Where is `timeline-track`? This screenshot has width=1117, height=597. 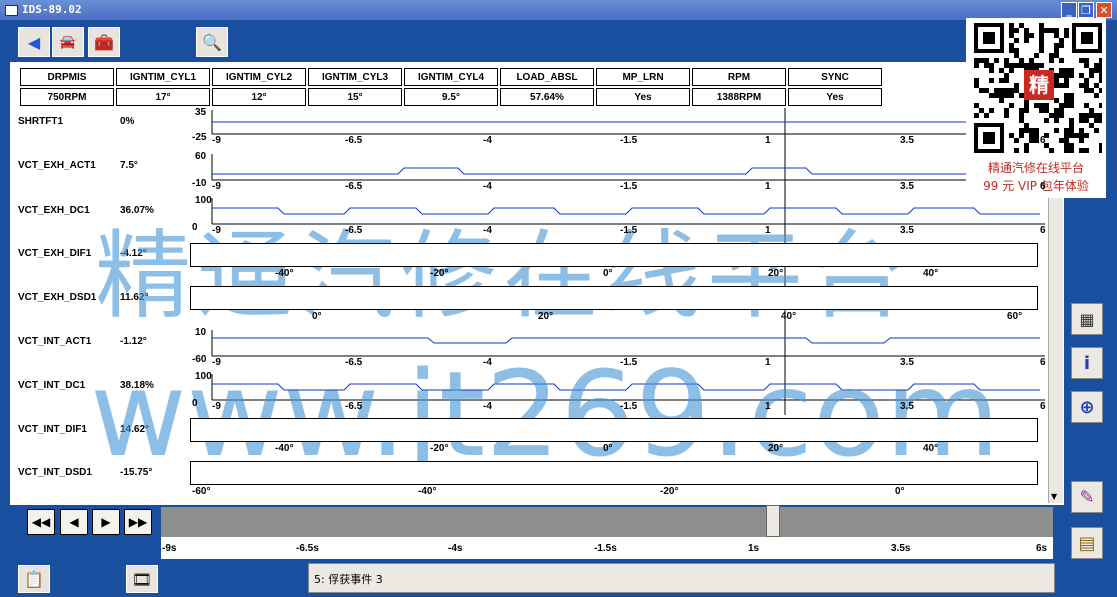 timeline-track is located at coordinates (607, 522).